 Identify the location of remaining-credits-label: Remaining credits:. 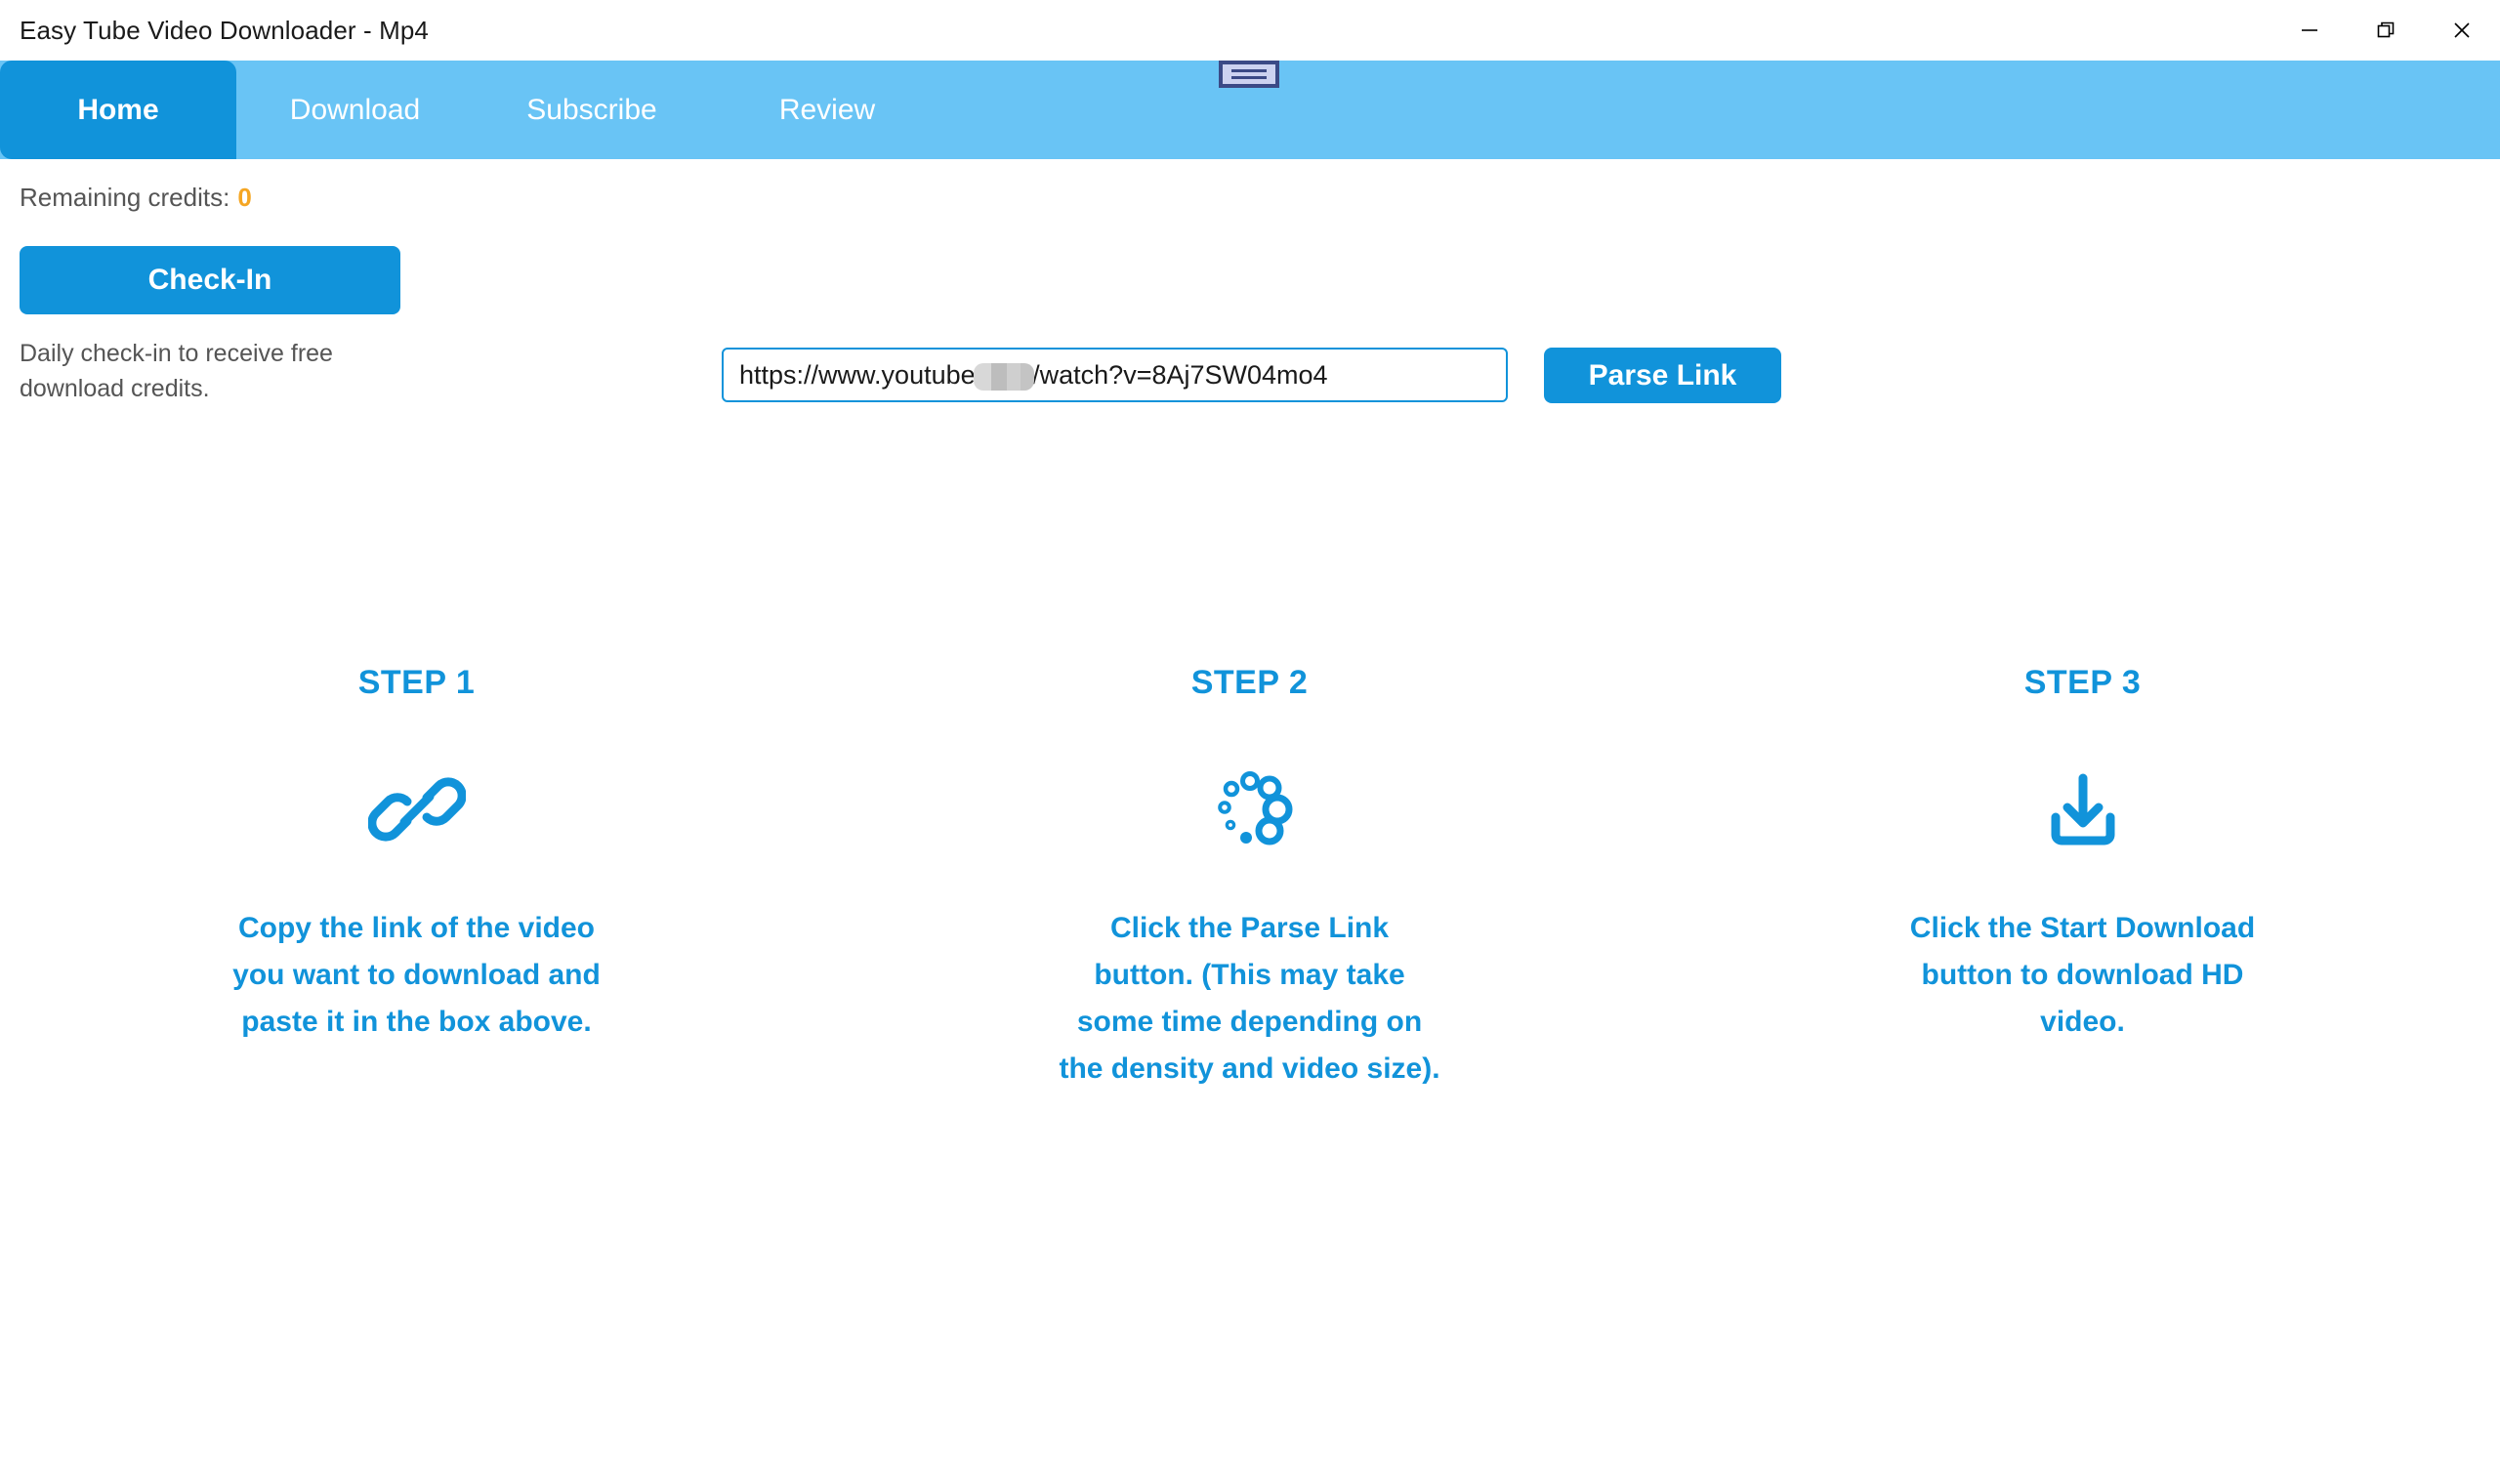
(125, 198).